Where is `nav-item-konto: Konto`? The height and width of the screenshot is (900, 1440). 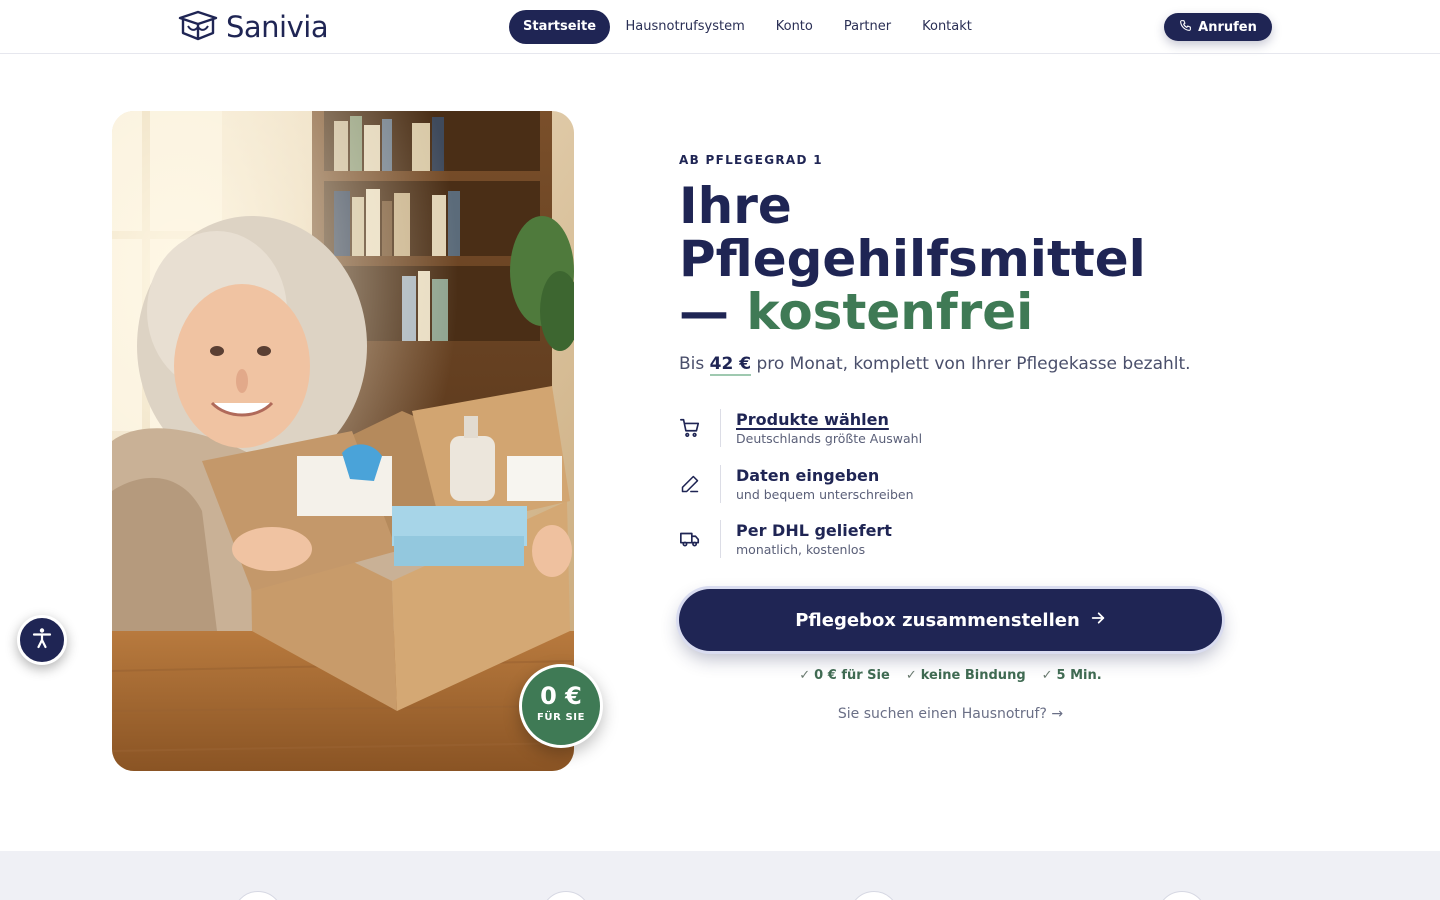 nav-item-konto: Konto is located at coordinates (794, 27).